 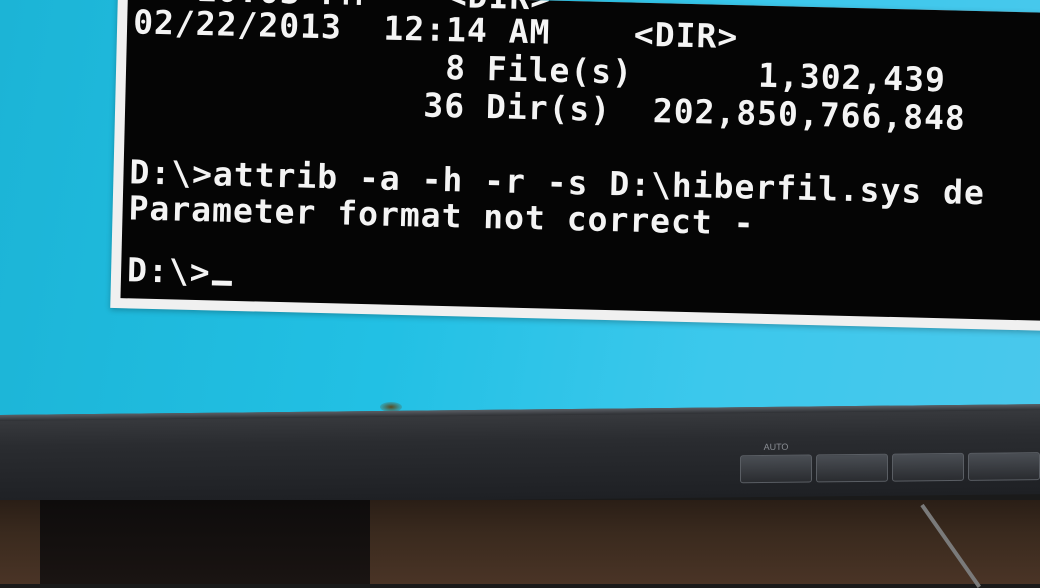 I want to click on monitor-controls: AUTO, so click(x=890, y=463).